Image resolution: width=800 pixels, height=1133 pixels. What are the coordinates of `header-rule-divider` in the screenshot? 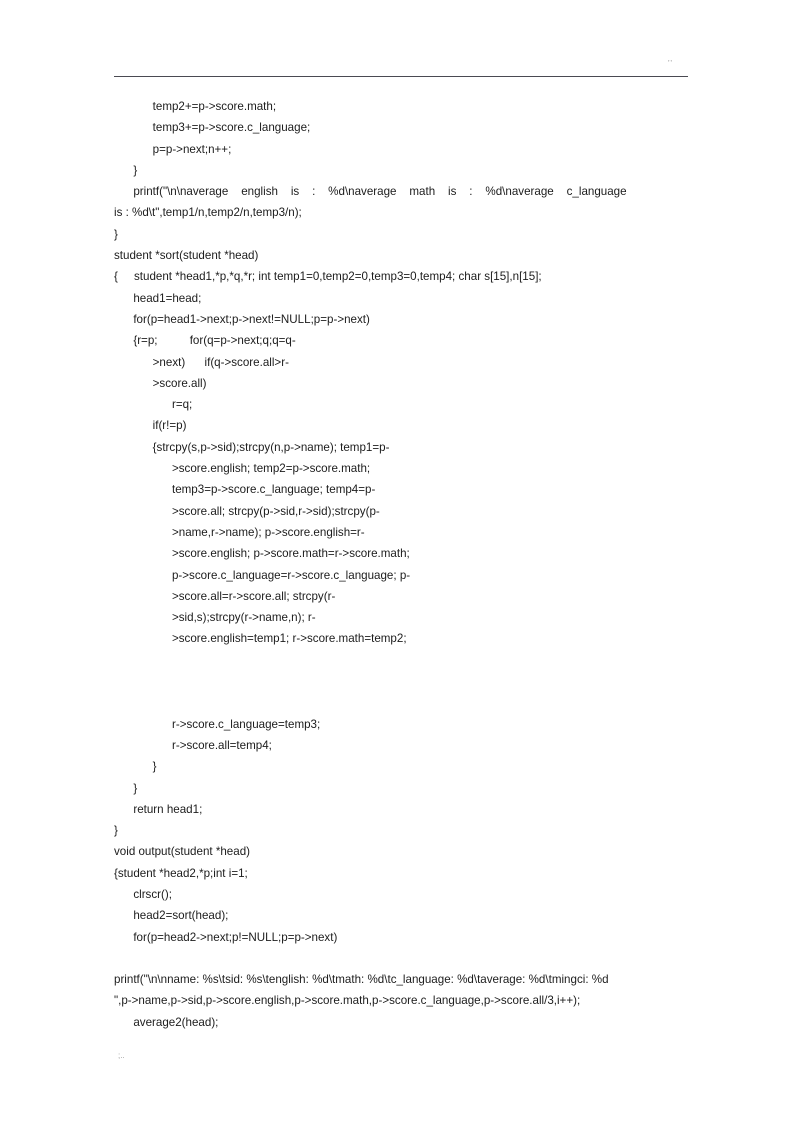 It's located at (401, 76).